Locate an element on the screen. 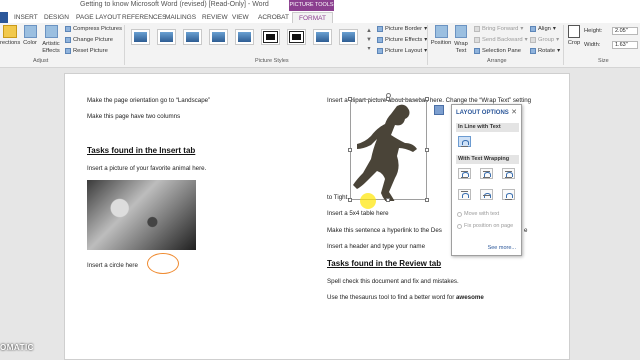 Image resolution: width=640 pixels, height=360 pixels. tab-format: FORMAT is located at coordinates (312, 17).